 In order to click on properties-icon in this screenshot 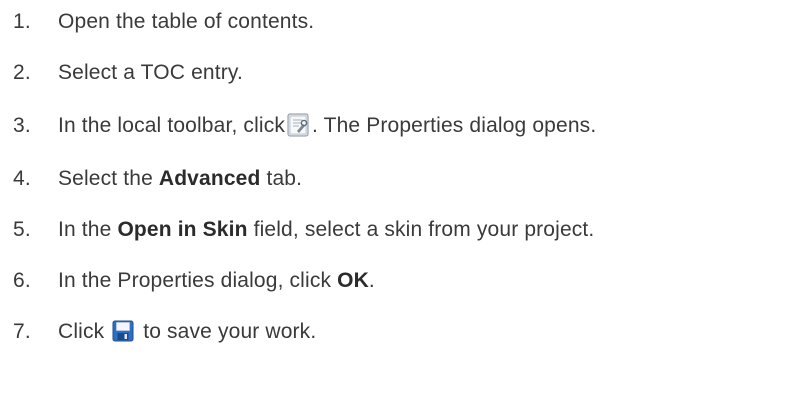, I will do `click(298, 125)`.